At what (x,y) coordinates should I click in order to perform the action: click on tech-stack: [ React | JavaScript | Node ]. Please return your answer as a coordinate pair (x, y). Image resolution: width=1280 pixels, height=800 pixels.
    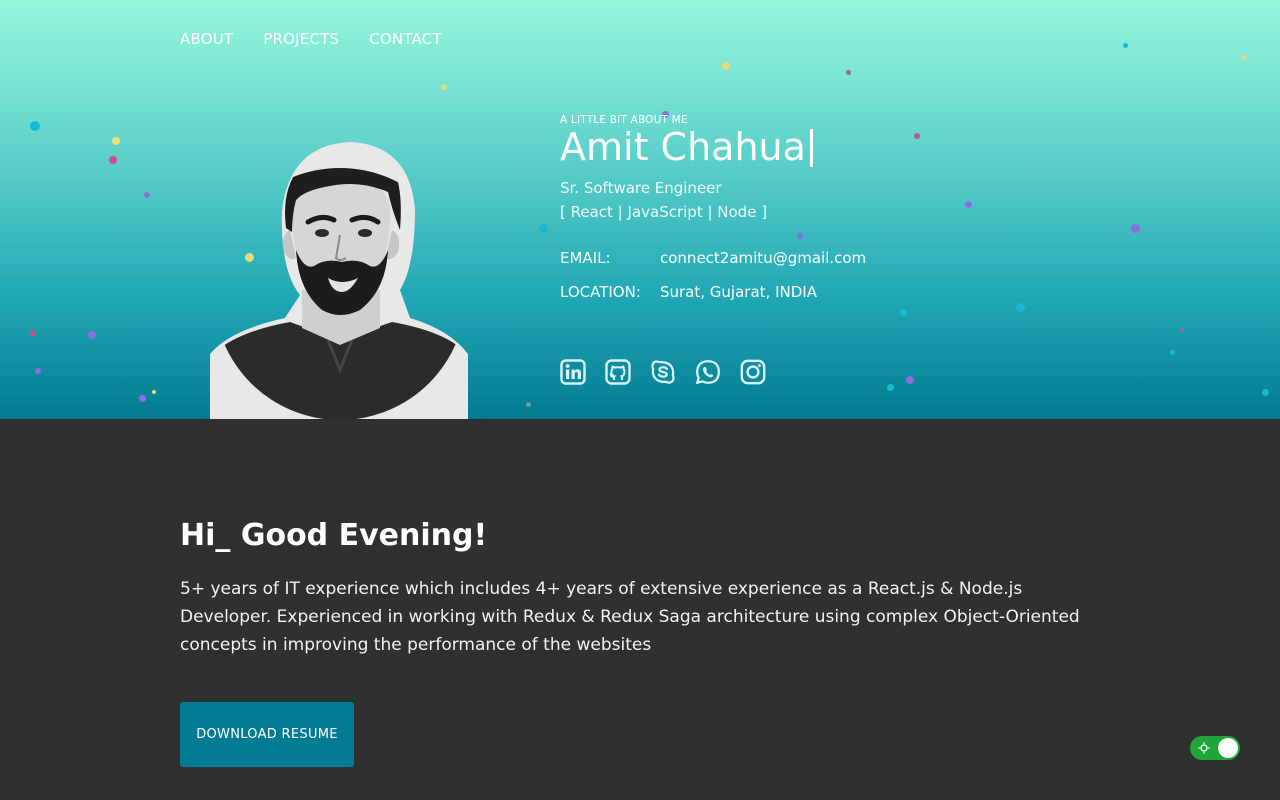
    Looking at the image, I should click on (664, 211).